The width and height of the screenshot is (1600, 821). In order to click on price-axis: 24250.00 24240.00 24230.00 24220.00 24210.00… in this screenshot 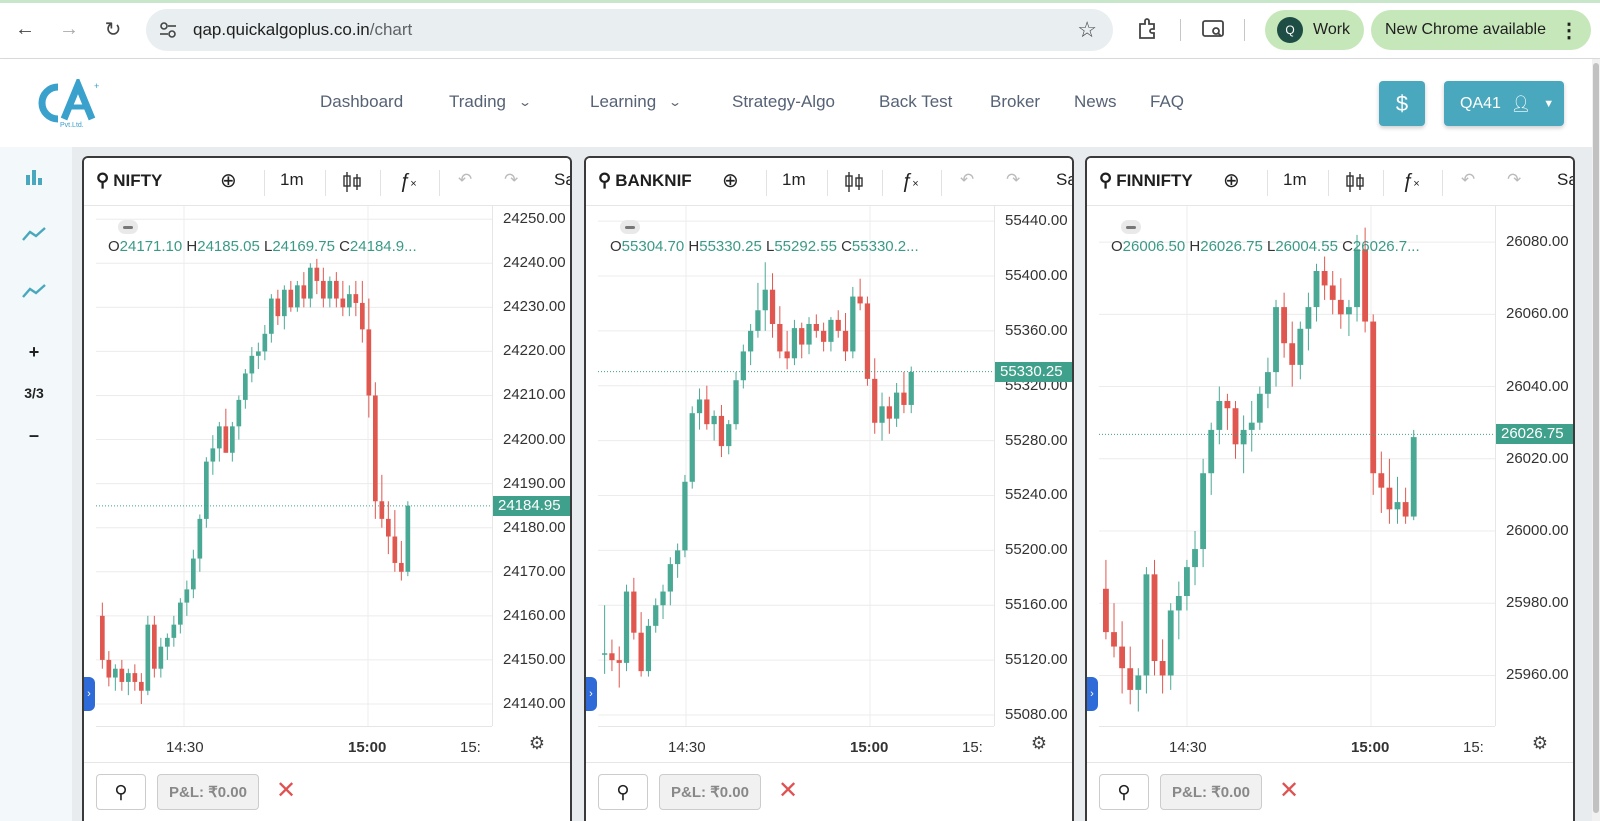, I will do `click(531, 466)`.